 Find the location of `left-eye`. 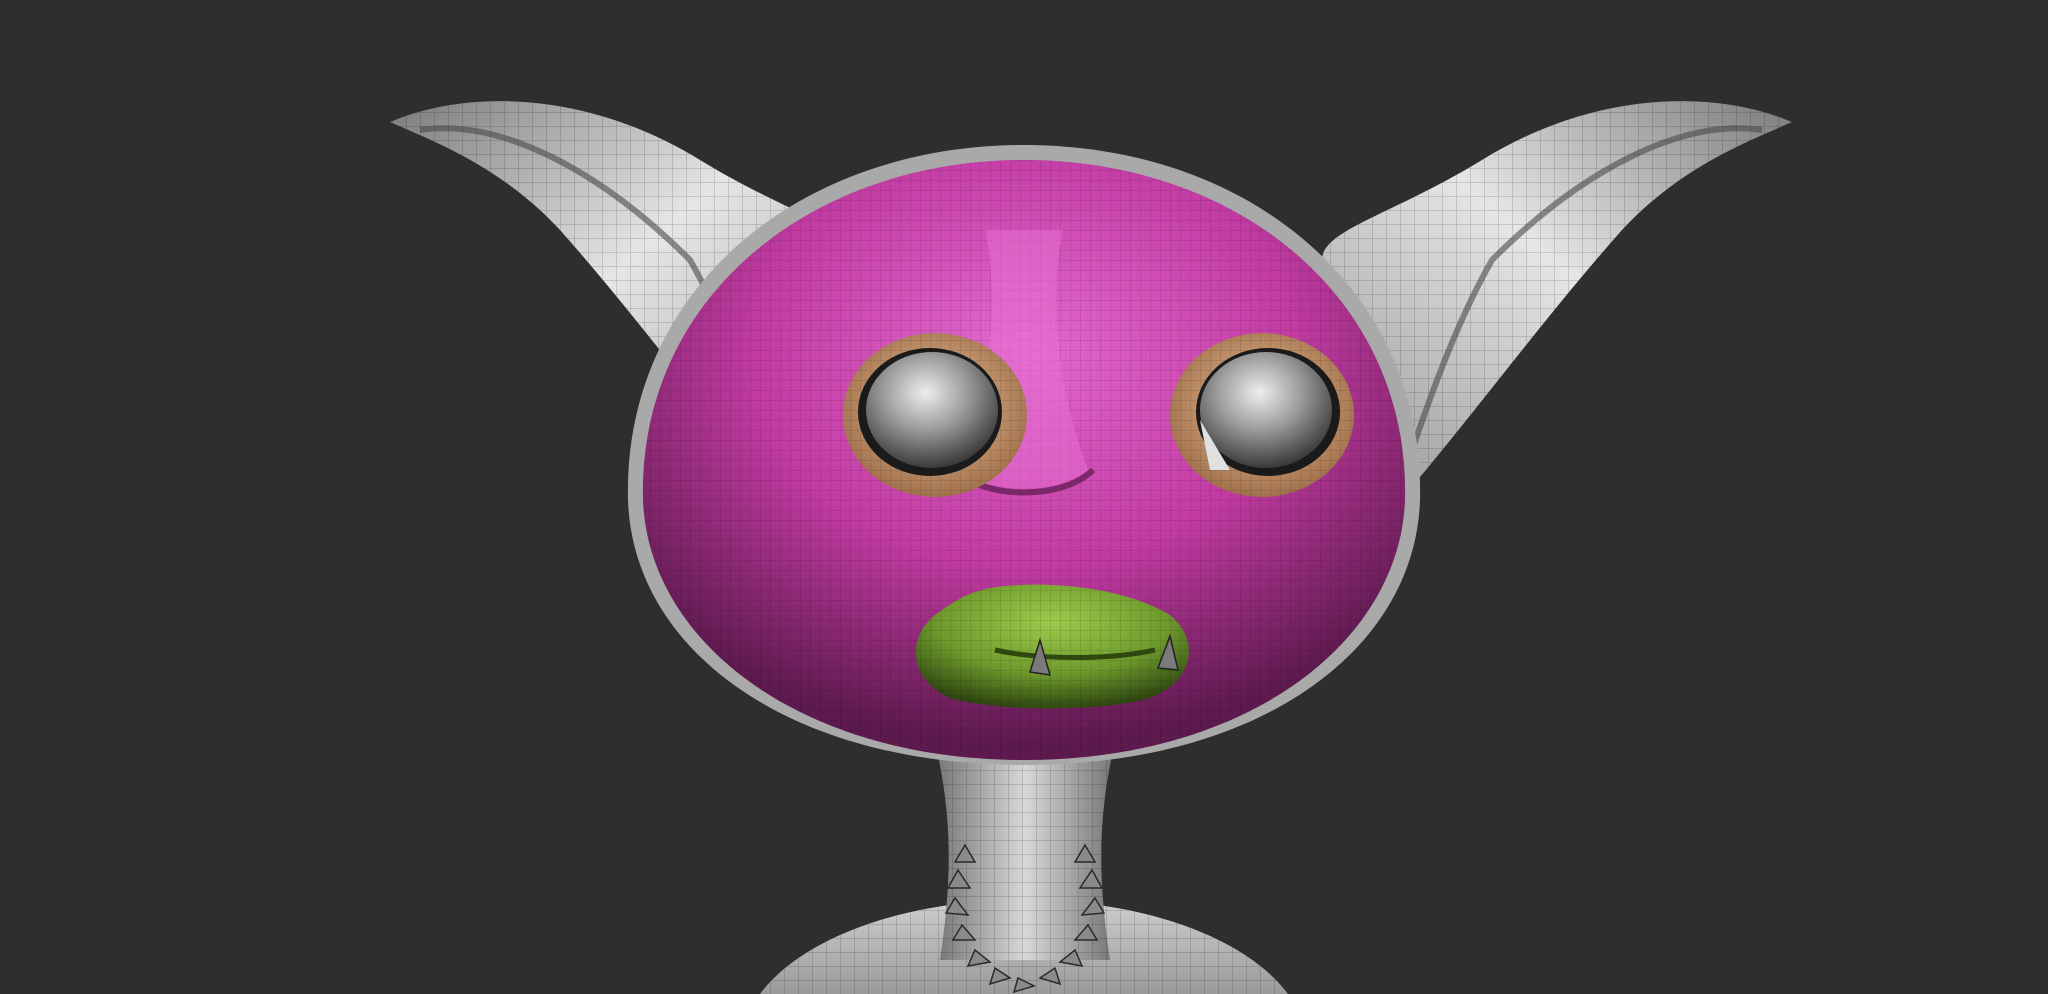

left-eye is located at coordinates (935, 415).